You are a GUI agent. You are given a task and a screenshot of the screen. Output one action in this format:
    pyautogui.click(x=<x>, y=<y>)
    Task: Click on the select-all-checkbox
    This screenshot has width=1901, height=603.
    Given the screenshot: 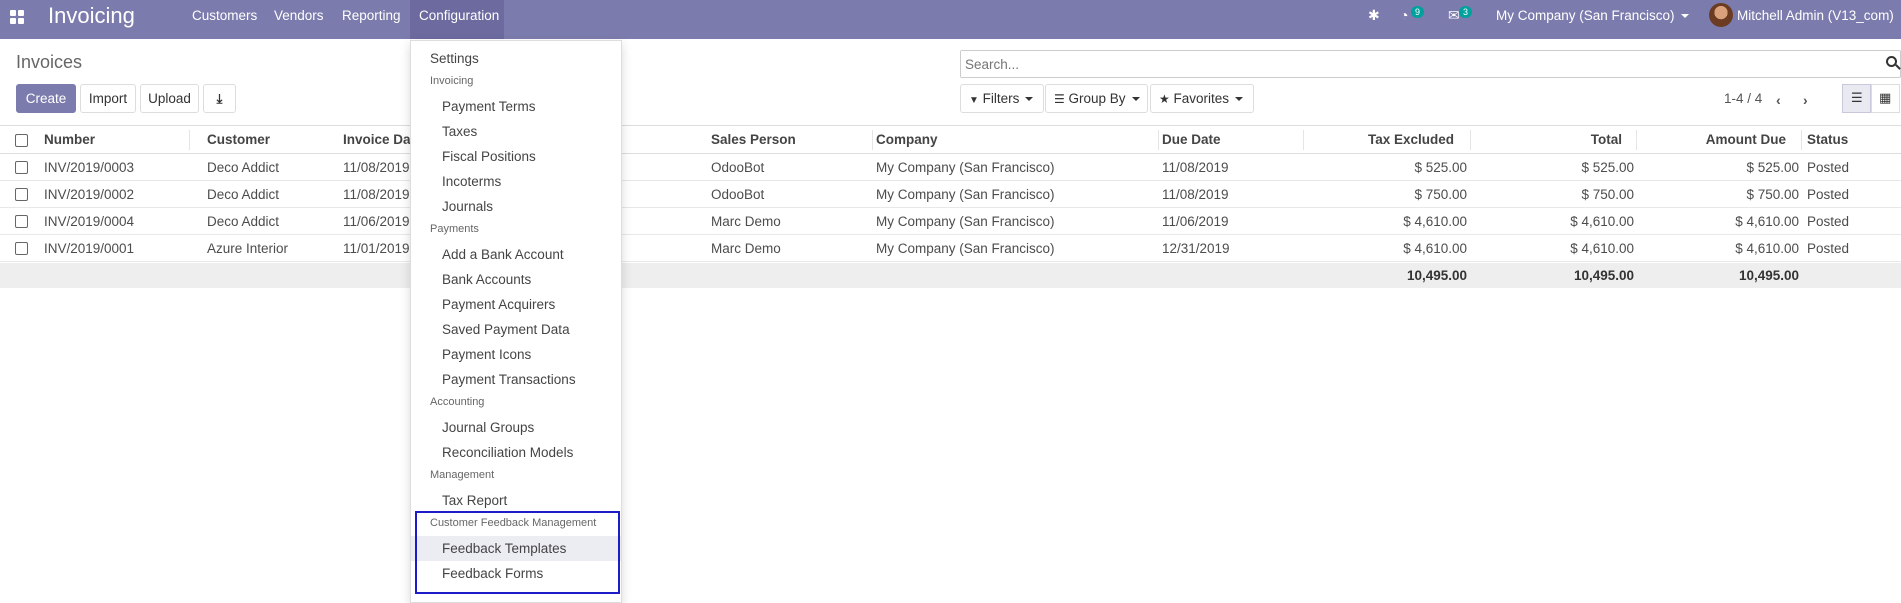 What is the action you would take?
    pyautogui.click(x=21, y=140)
    